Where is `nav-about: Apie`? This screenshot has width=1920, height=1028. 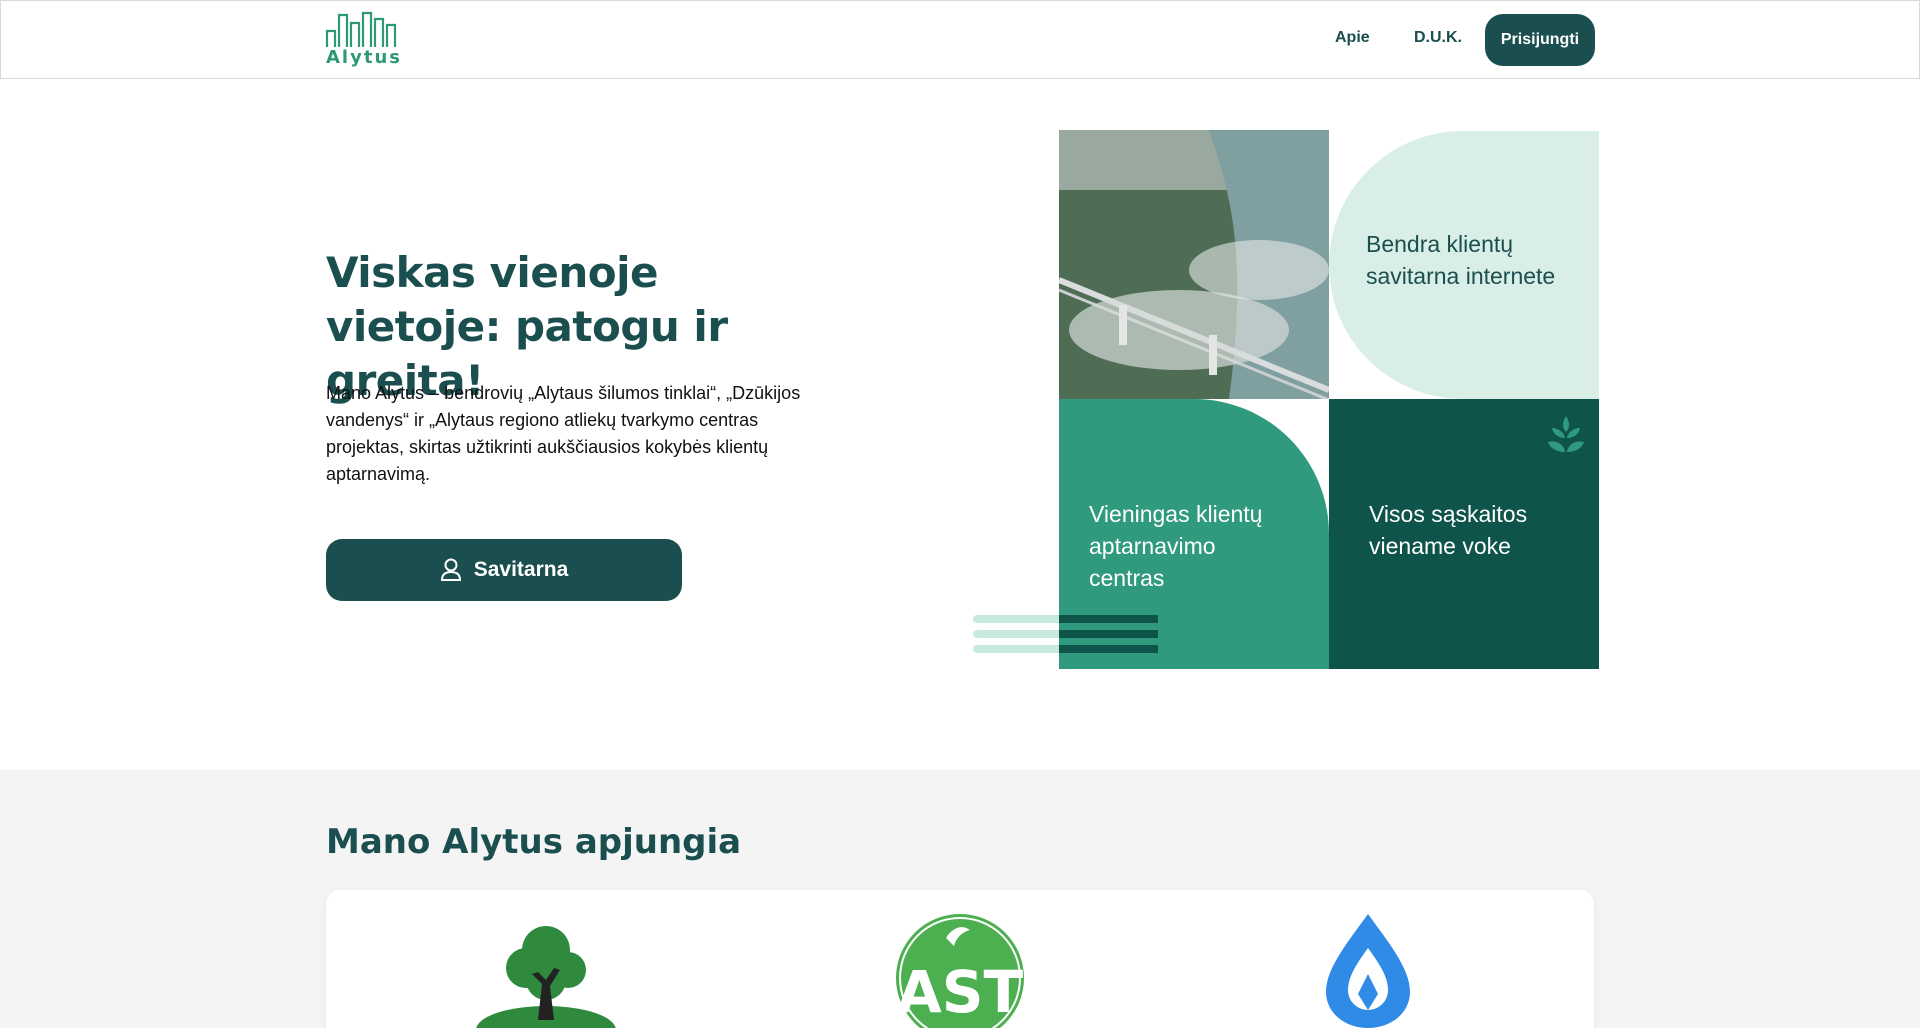 nav-about: Apie is located at coordinates (1352, 38).